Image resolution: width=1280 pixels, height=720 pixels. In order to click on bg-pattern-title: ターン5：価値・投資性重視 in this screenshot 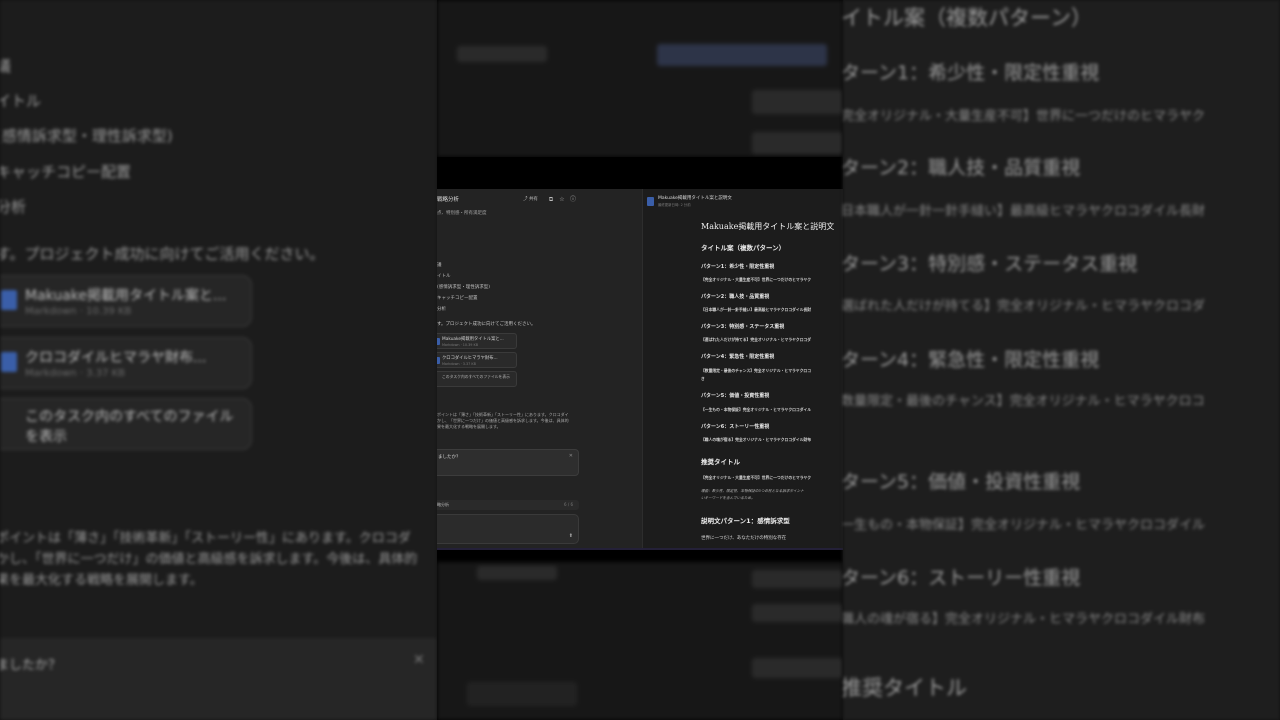, I will do `click(962, 482)`.